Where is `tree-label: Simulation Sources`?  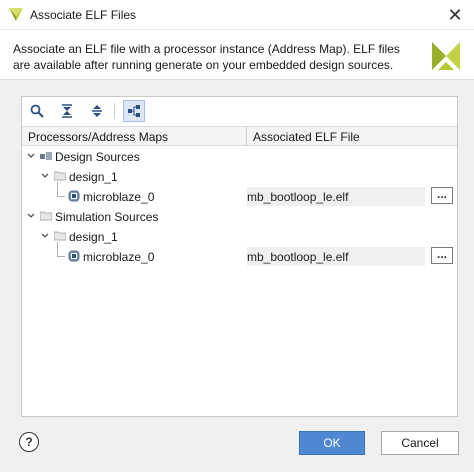
tree-label: Simulation Sources is located at coordinates (107, 217).